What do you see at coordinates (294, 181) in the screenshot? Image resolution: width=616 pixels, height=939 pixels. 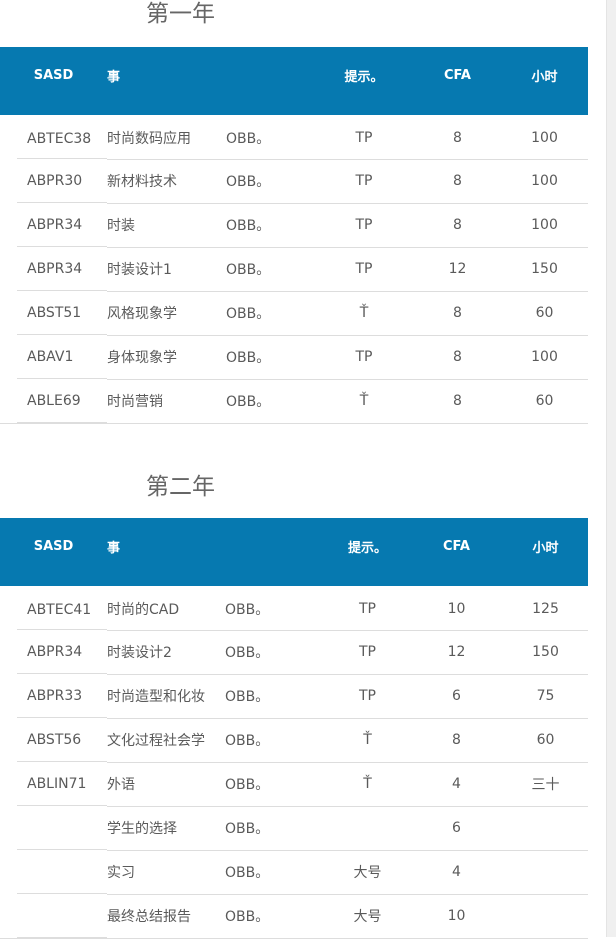 I see `table-row: ABPR30 新材料技术 OBB。 TP 8 100` at bounding box center [294, 181].